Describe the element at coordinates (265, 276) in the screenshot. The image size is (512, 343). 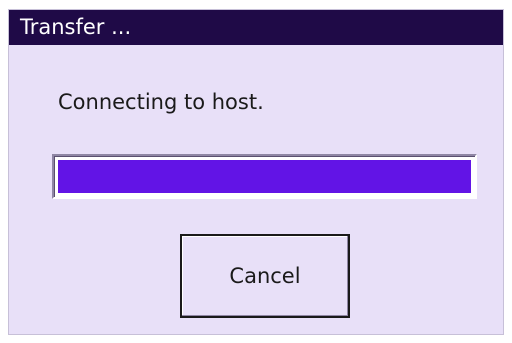
I see `cancel-button: Cancel` at that location.